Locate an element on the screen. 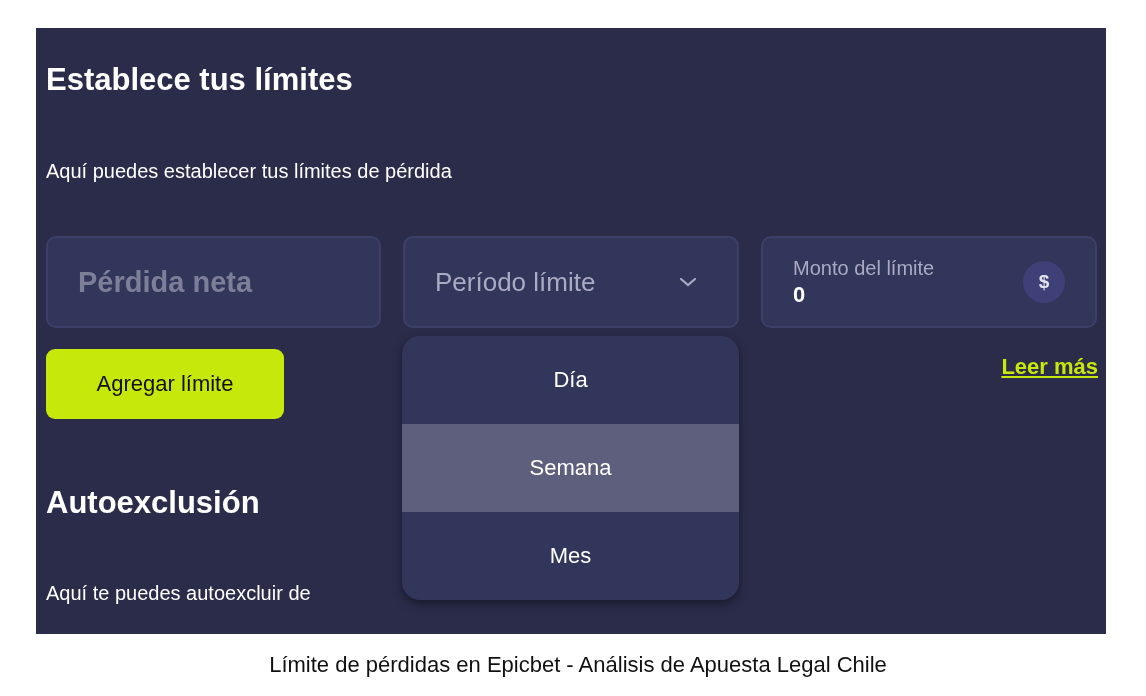 This screenshot has height=696, width=1146. section-title: Autoexclusión is located at coordinates (153, 503).